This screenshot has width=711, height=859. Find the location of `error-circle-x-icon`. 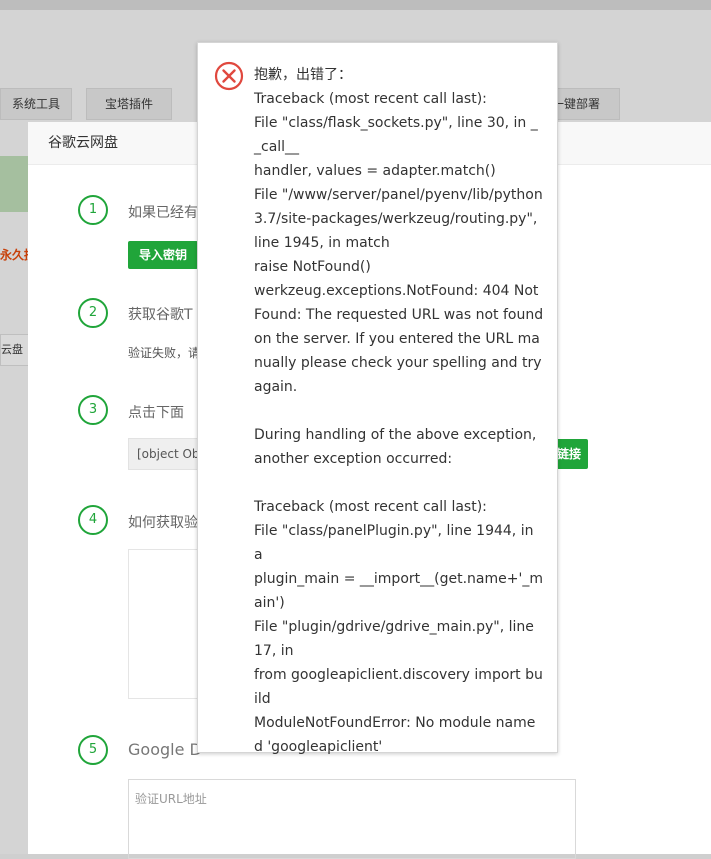

error-circle-x-icon is located at coordinates (229, 78).